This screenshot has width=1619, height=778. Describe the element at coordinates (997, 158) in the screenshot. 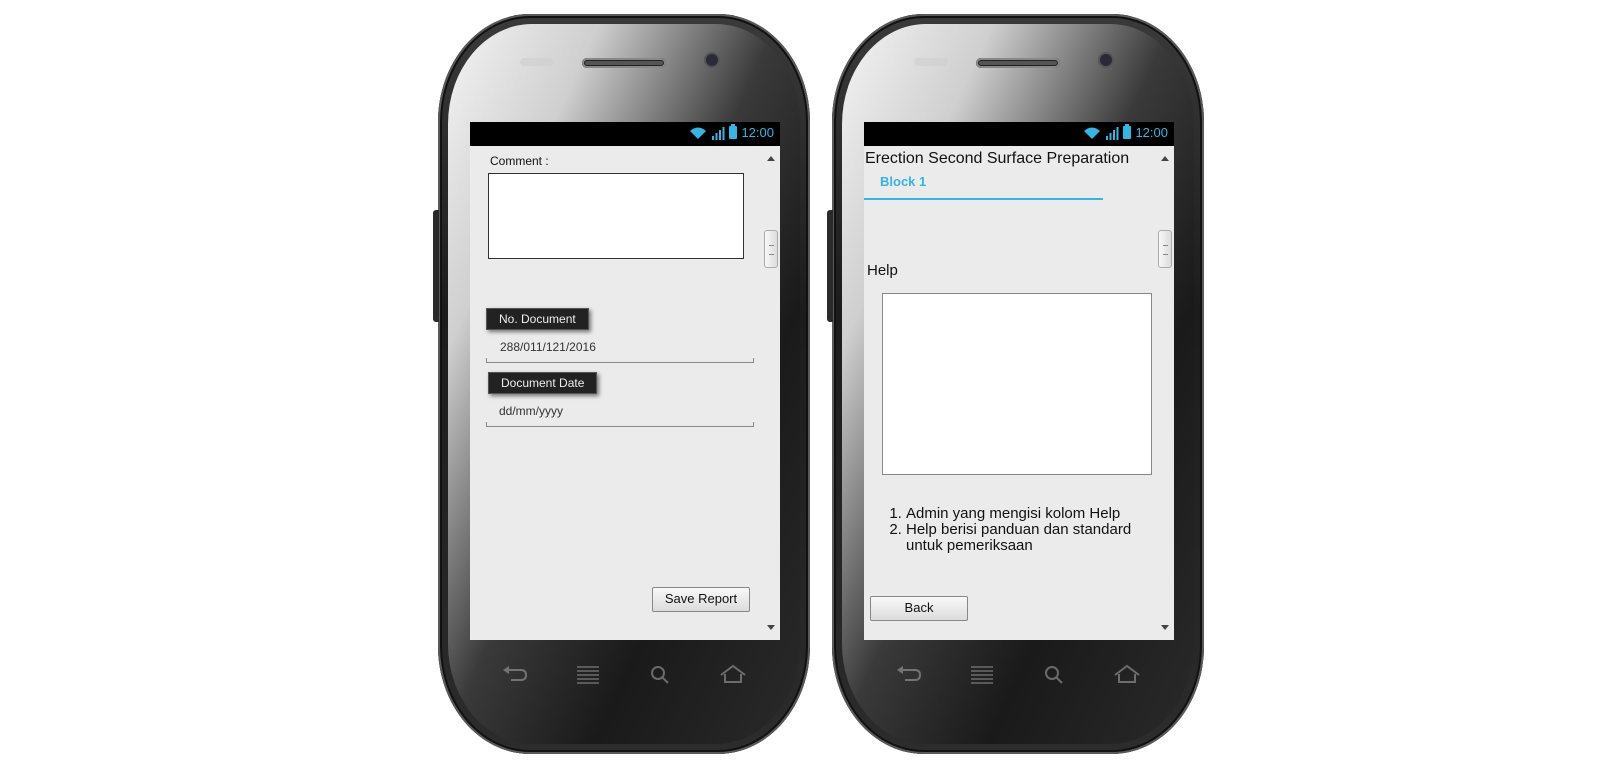

I see `page-title: Erection Second Surface Preparation` at that location.